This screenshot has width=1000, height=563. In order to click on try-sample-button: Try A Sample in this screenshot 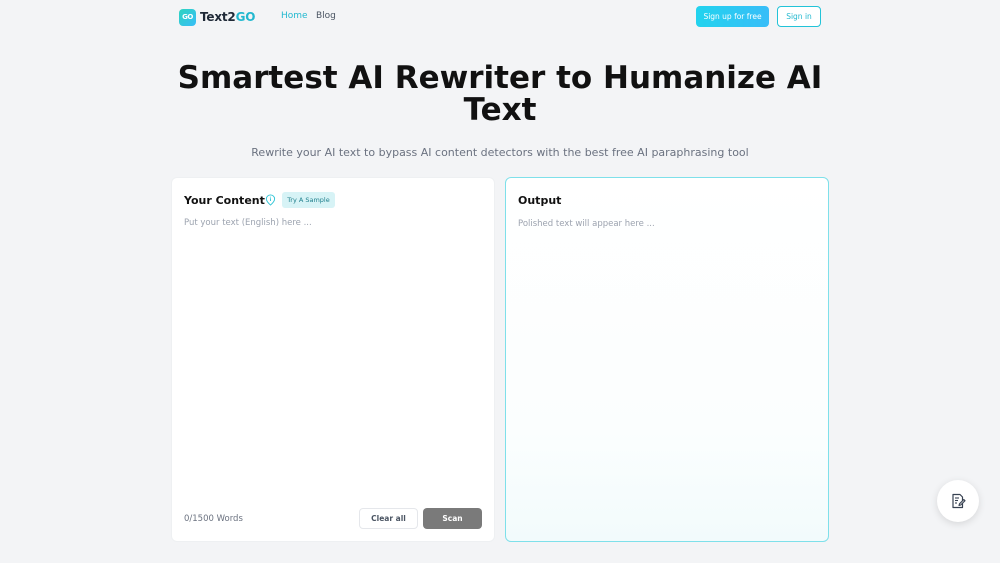, I will do `click(308, 200)`.